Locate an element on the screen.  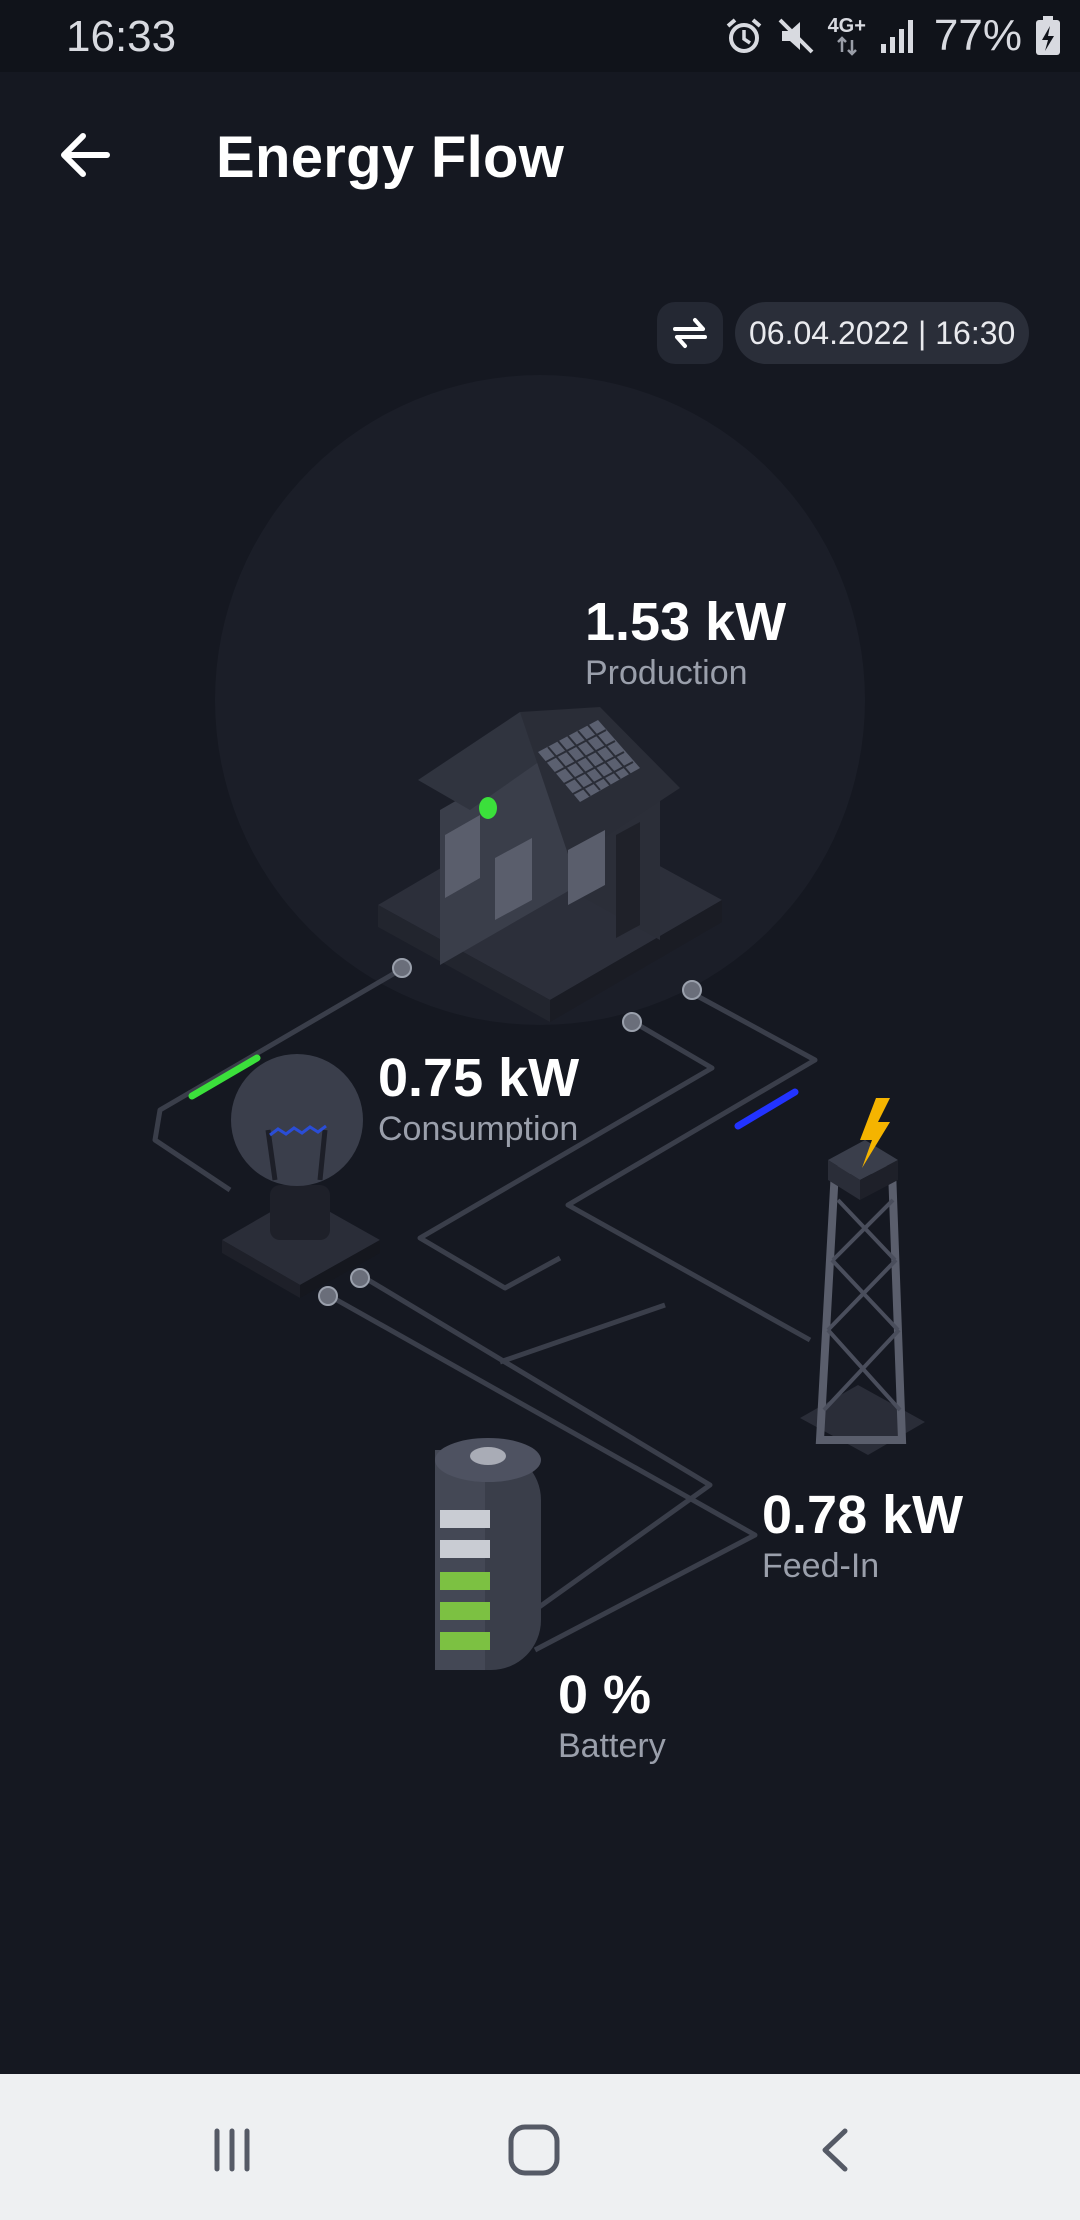
recent-apps-icon is located at coordinates (232, 2150).